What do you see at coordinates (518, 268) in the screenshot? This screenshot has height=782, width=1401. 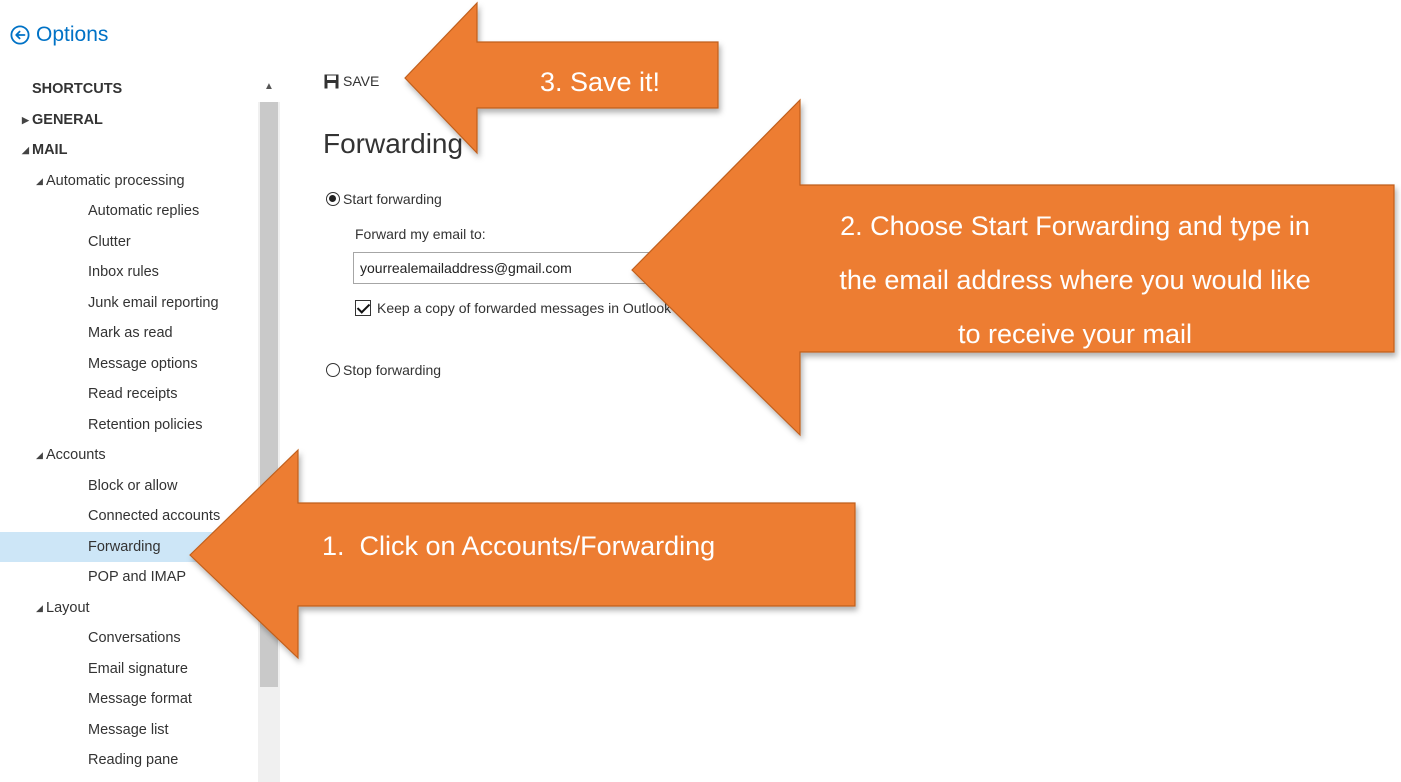 I see `forward-email-input` at bounding box center [518, 268].